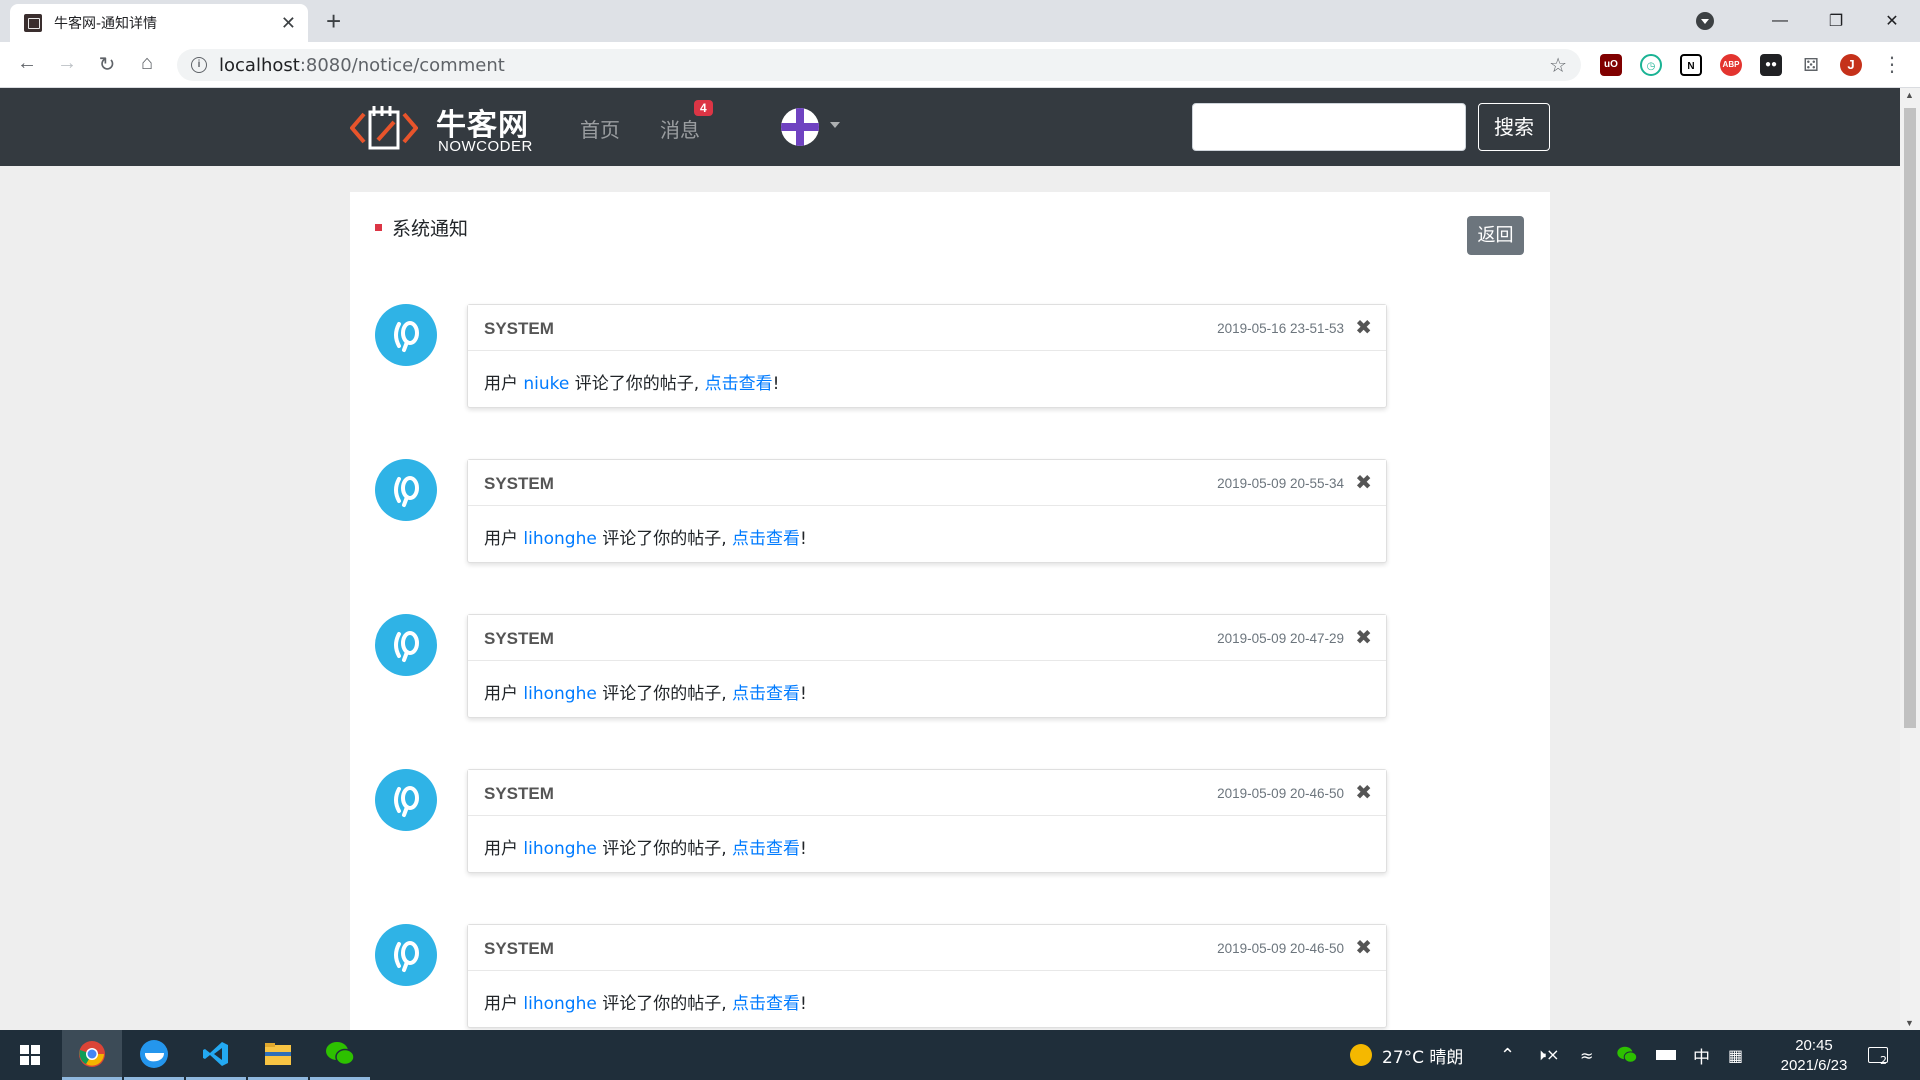 This screenshot has height=1080, width=1920. Describe the element at coordinates (27, 63) in the screenshot. I see `back-arrow-icon: ←` at that location.